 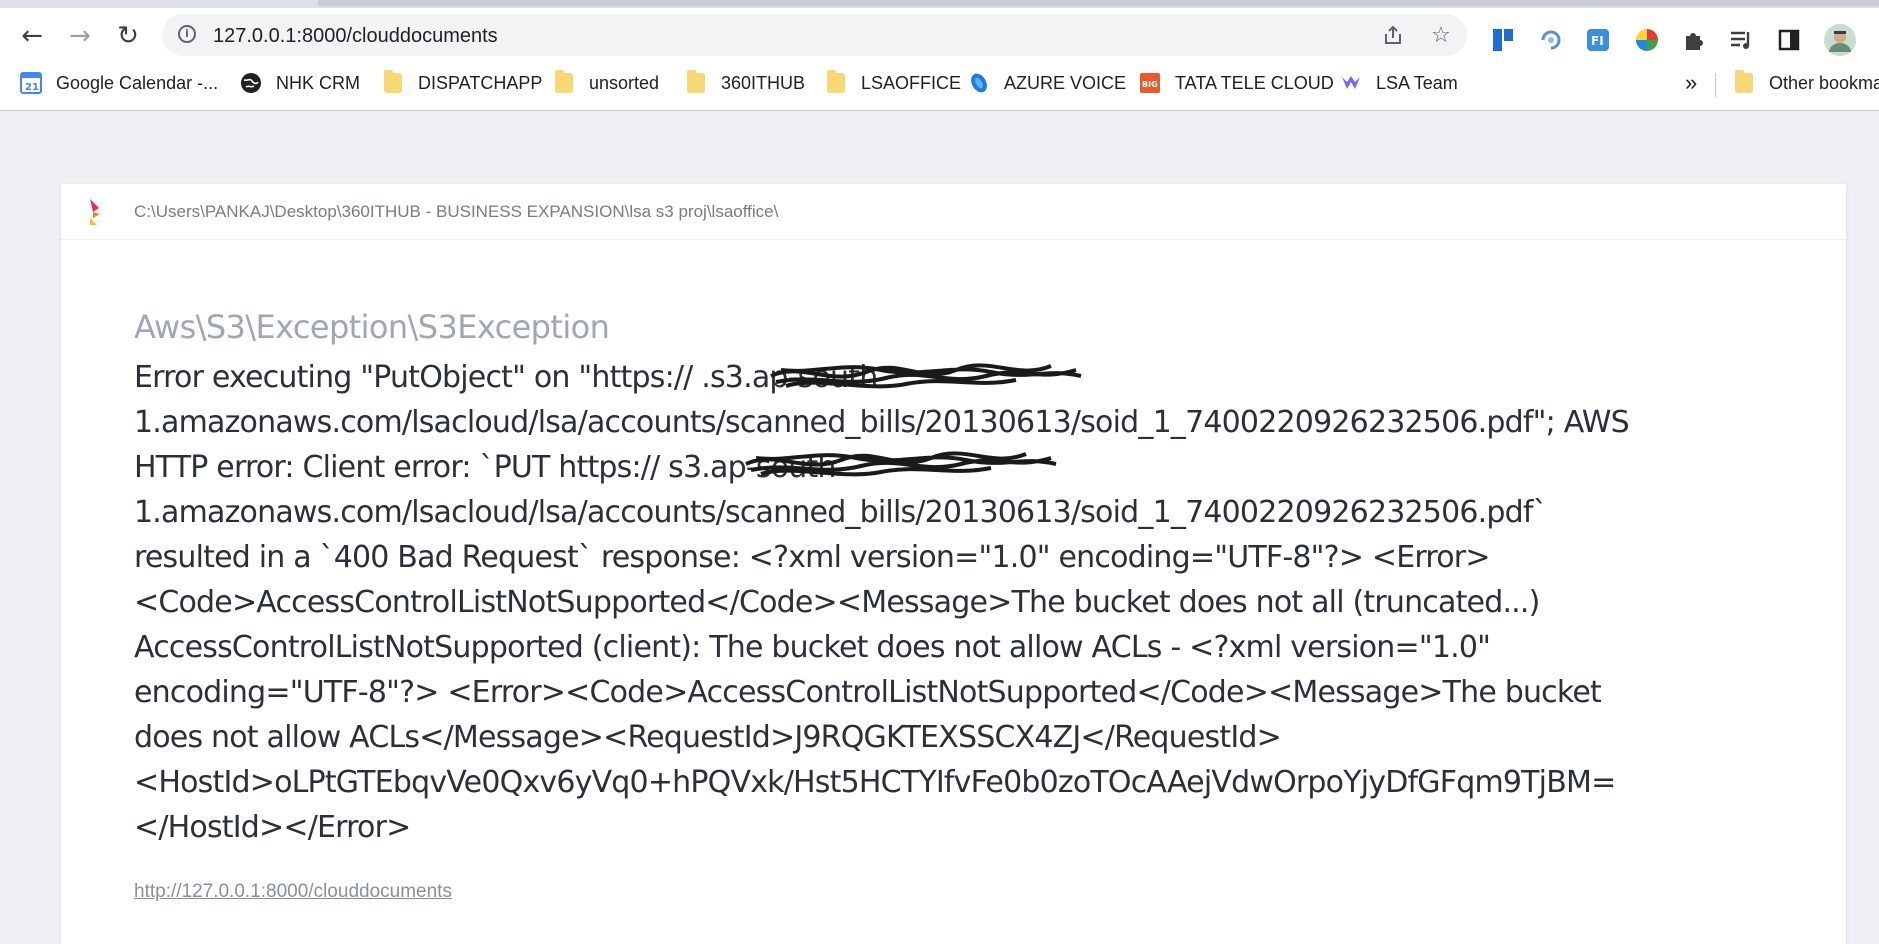 I want to click on tab-strip-highlight, so click(x=1098, y=3).